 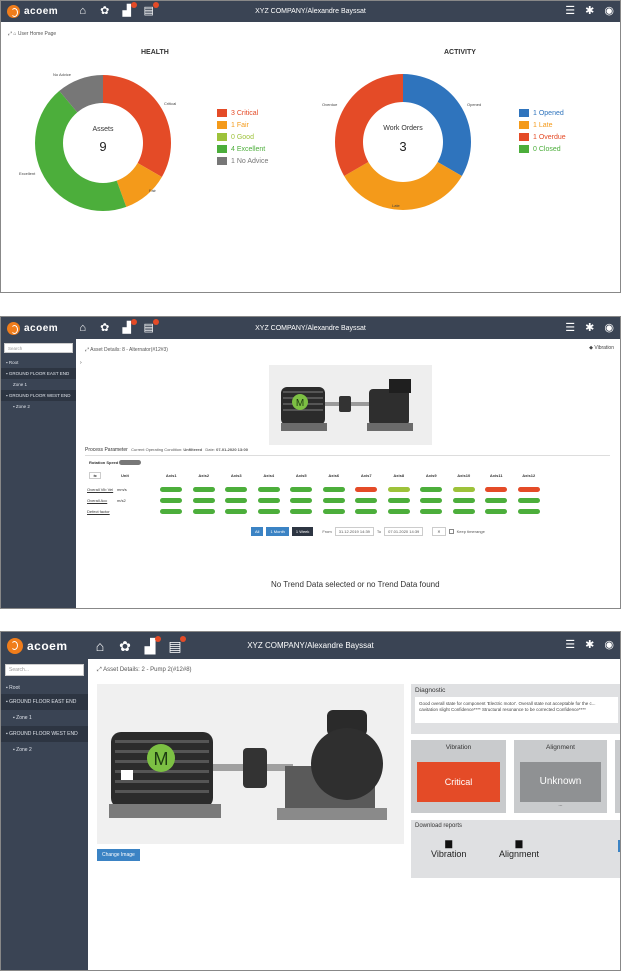 I want to click on legend-item: 0 Good, so click(x=242, y=137).